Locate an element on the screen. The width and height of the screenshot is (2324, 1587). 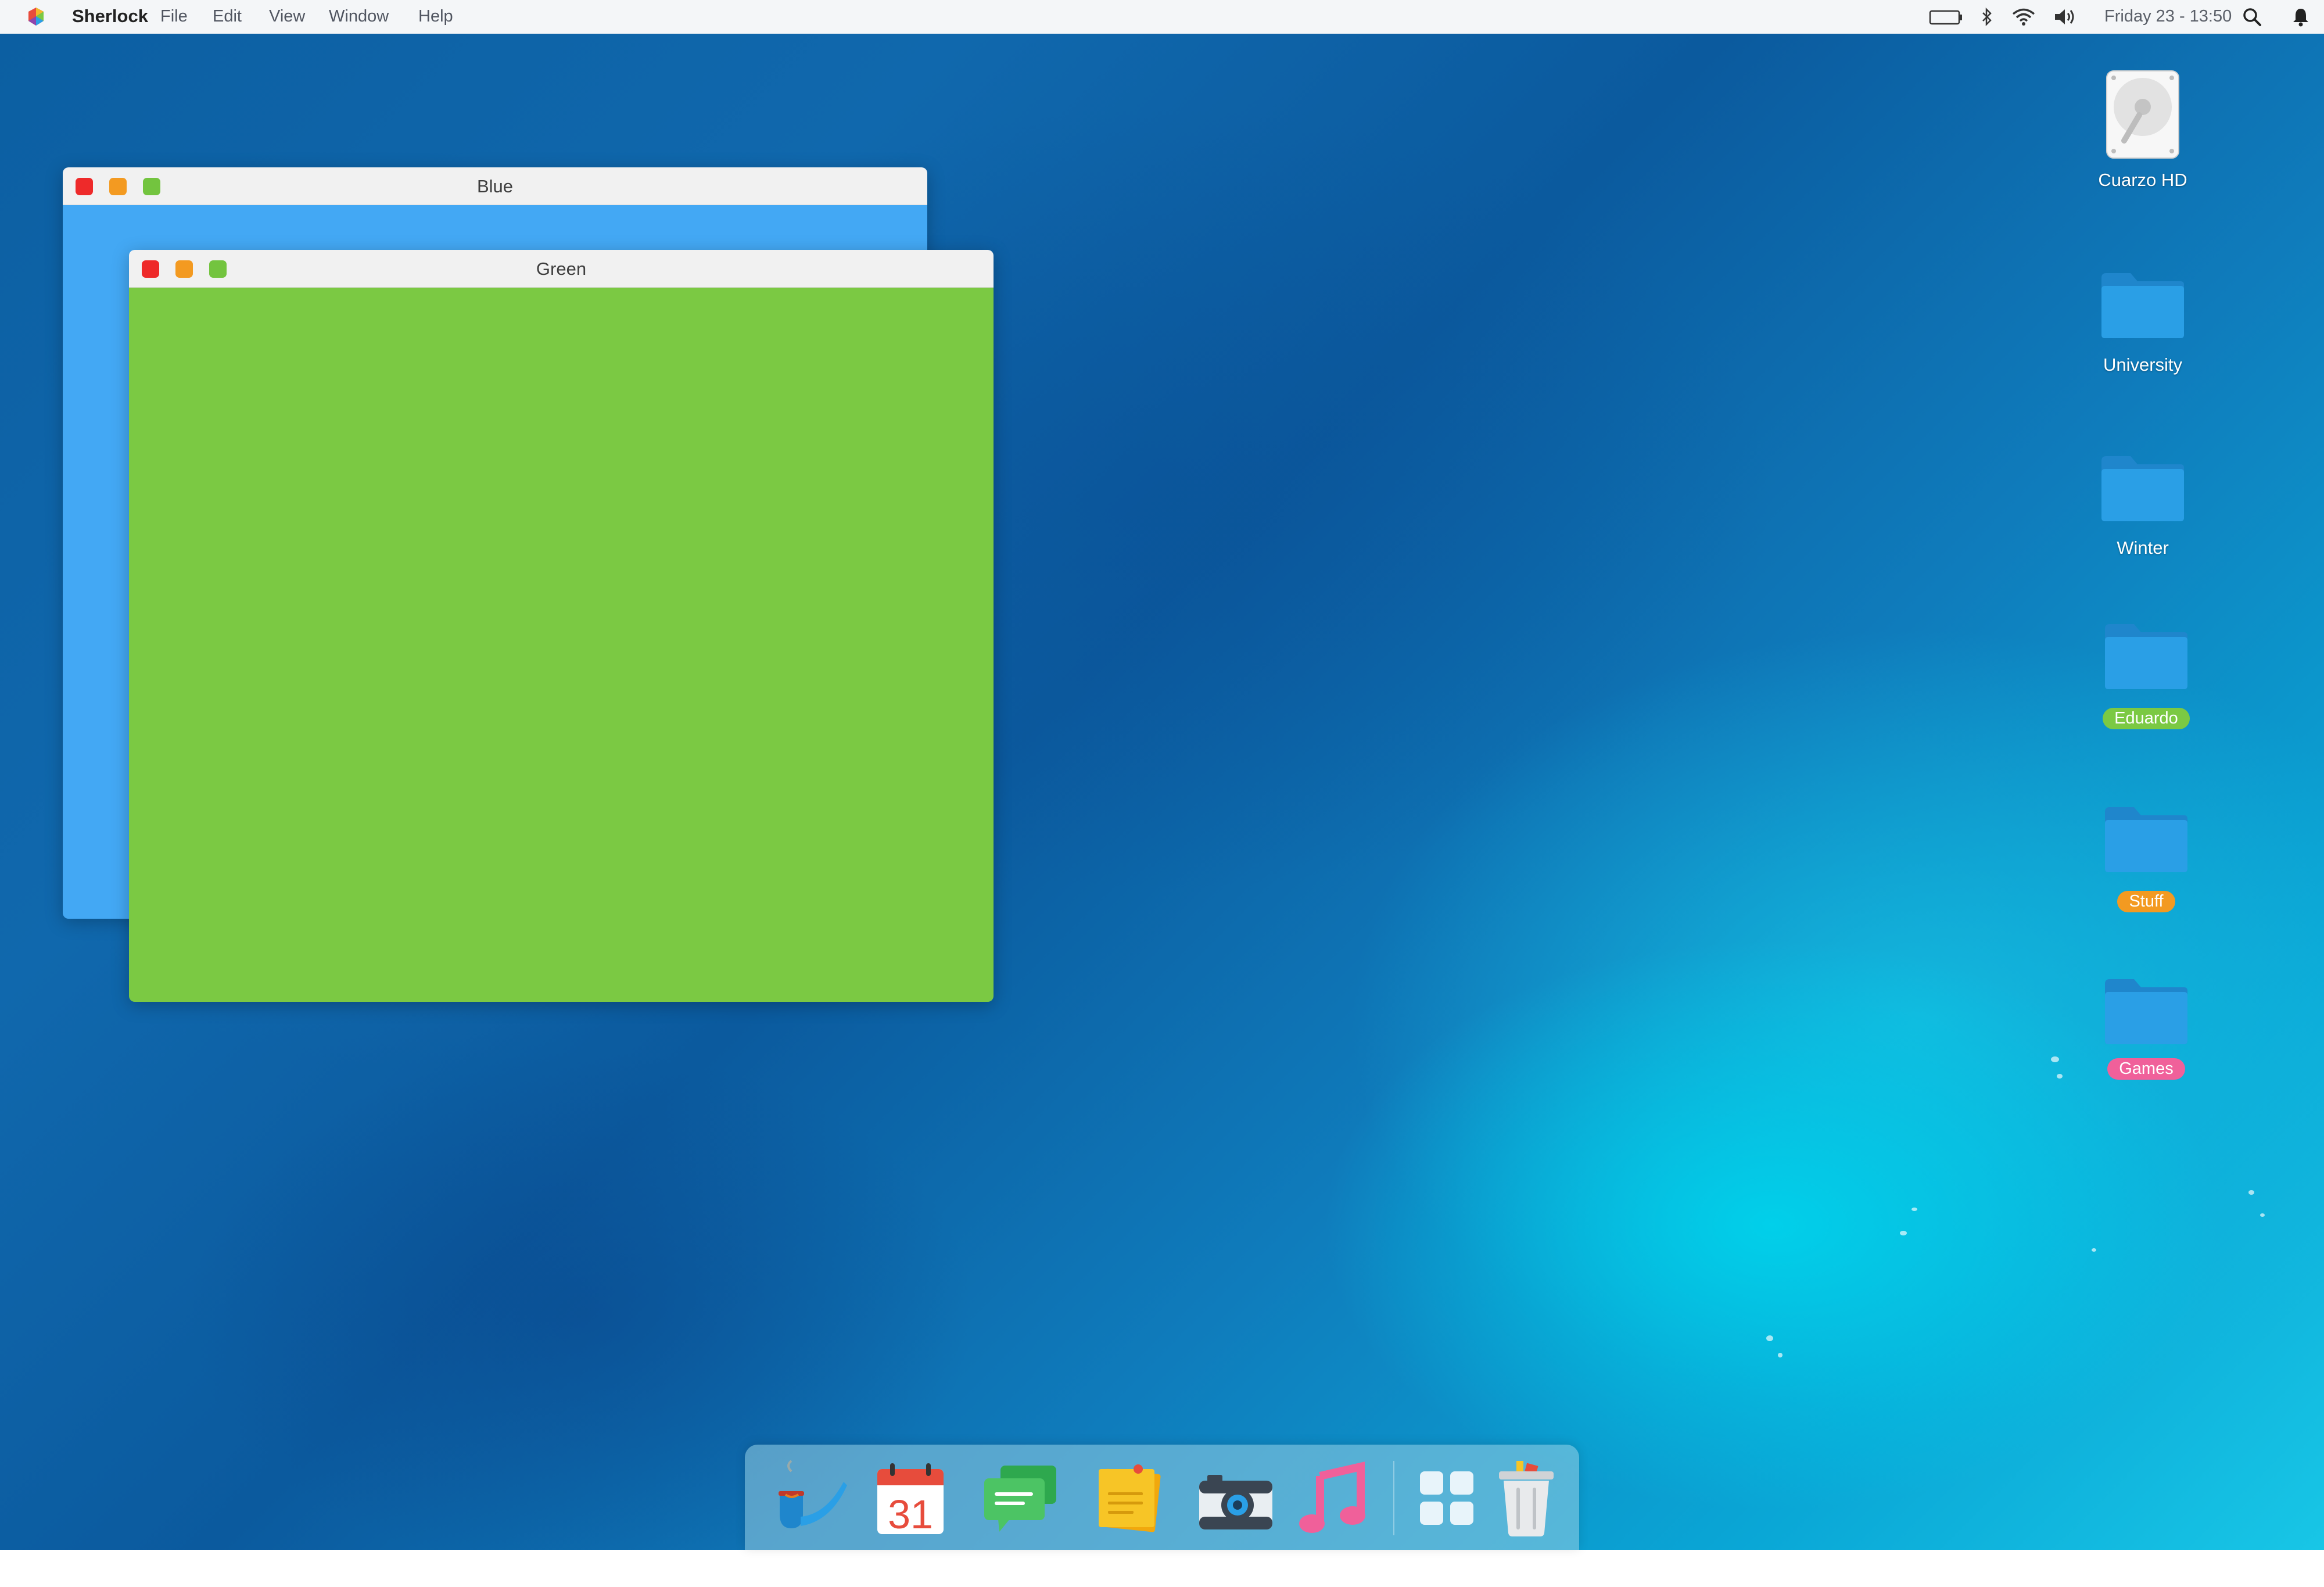
music-icon is located at coordinates (1332, 1499).